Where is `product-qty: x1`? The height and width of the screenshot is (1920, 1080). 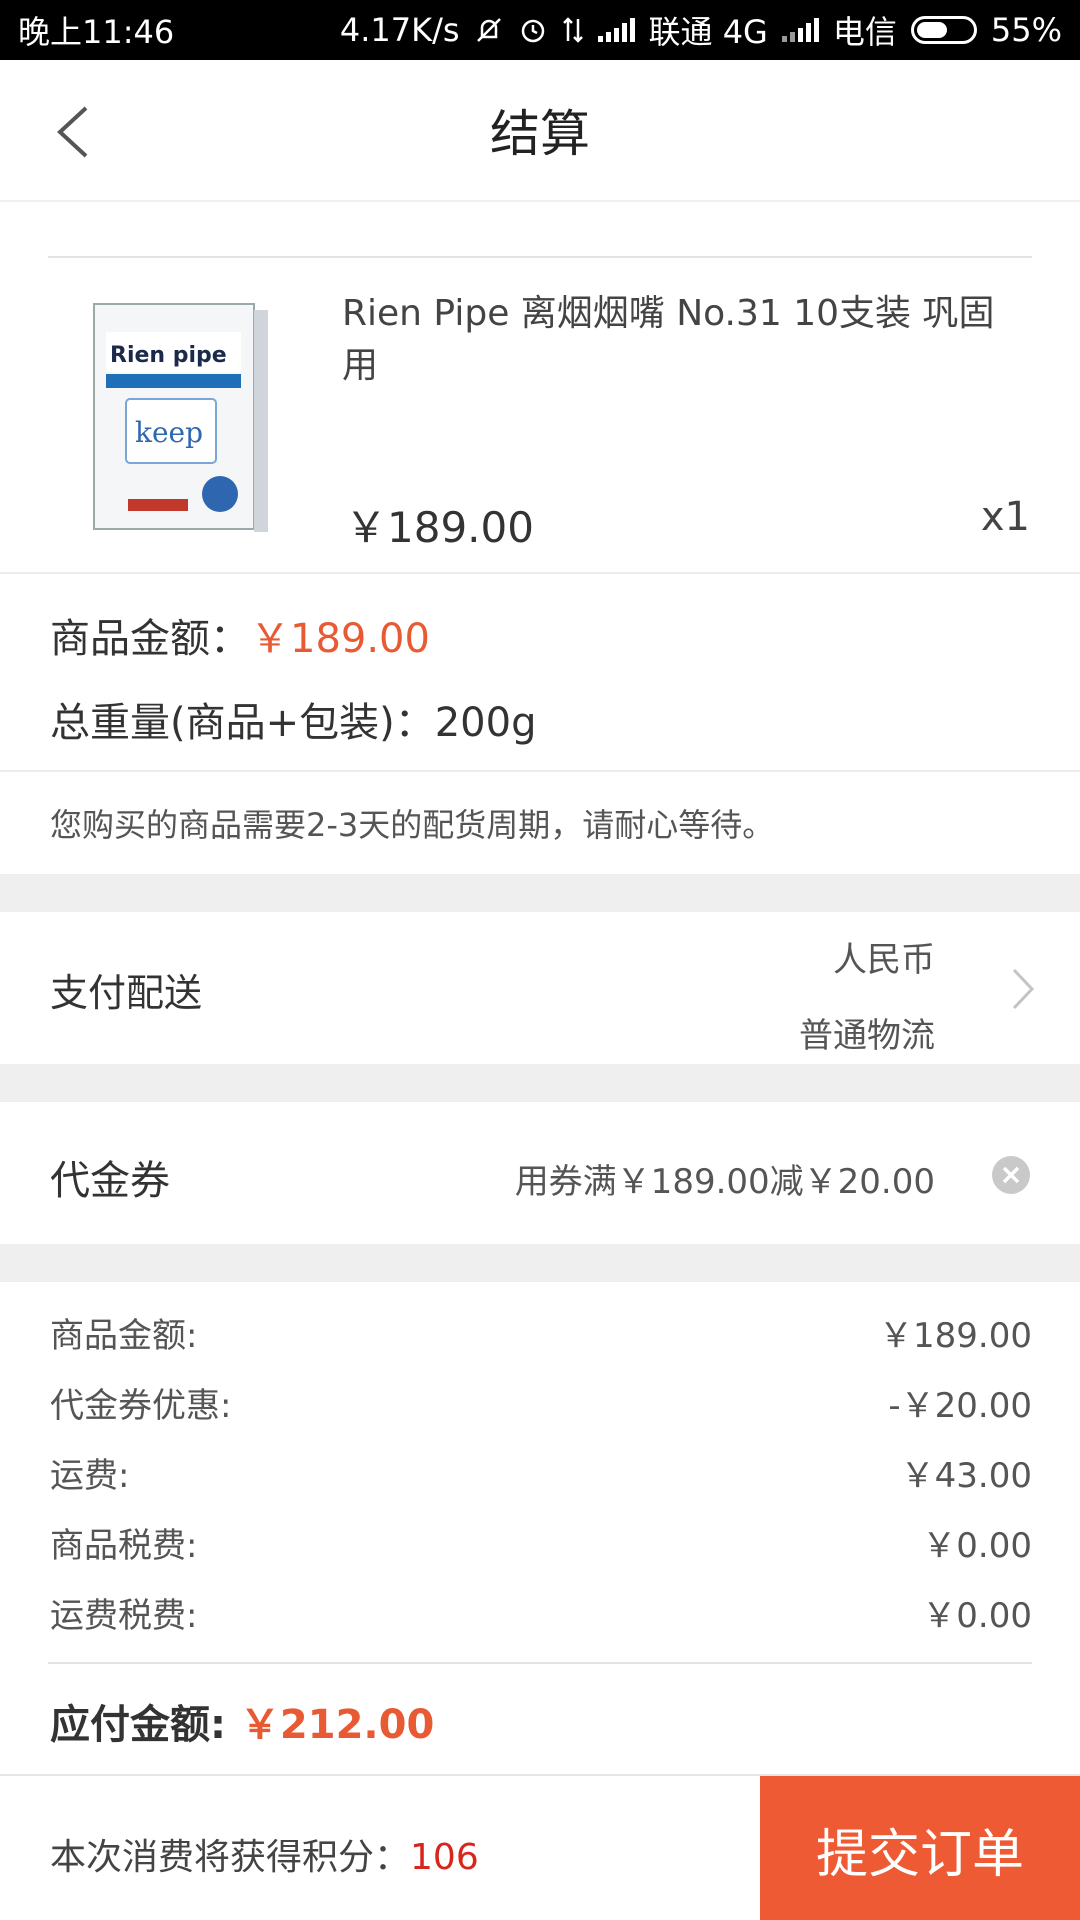
product-qty: x1 is located at coordinates (1005, 517).